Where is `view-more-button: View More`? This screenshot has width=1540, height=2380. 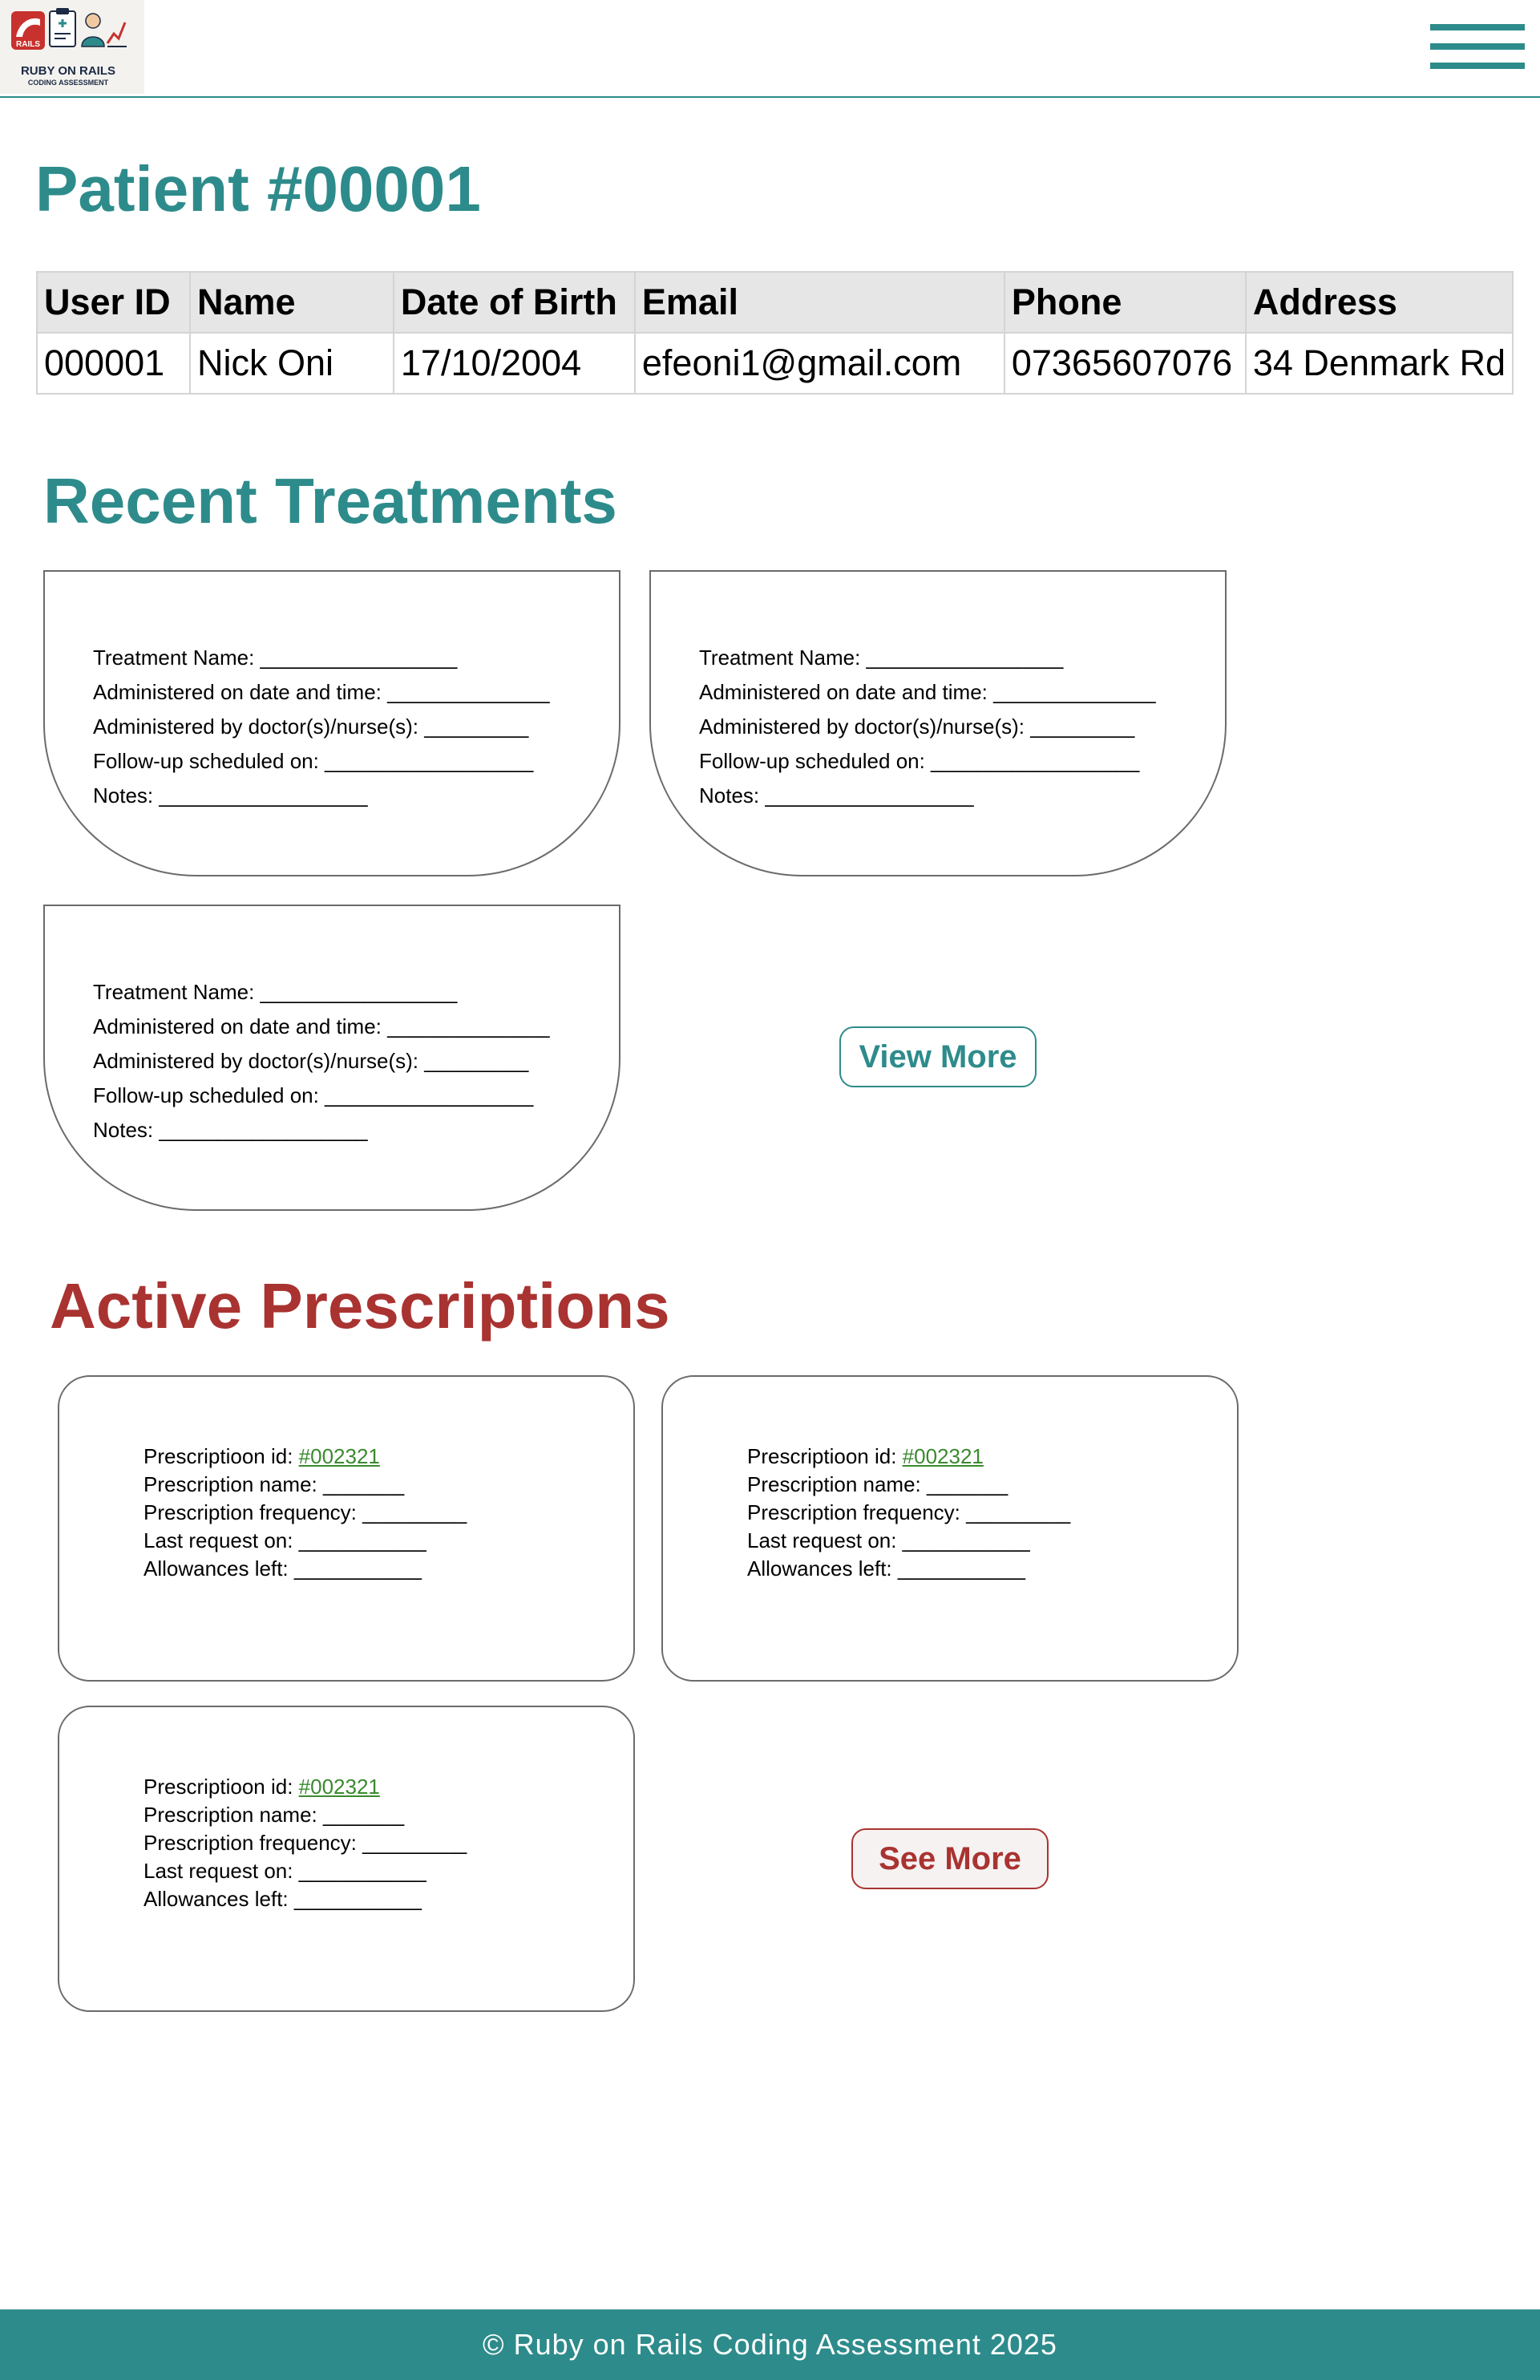 view-more-button: View More is located at coordinates (938, 1056).